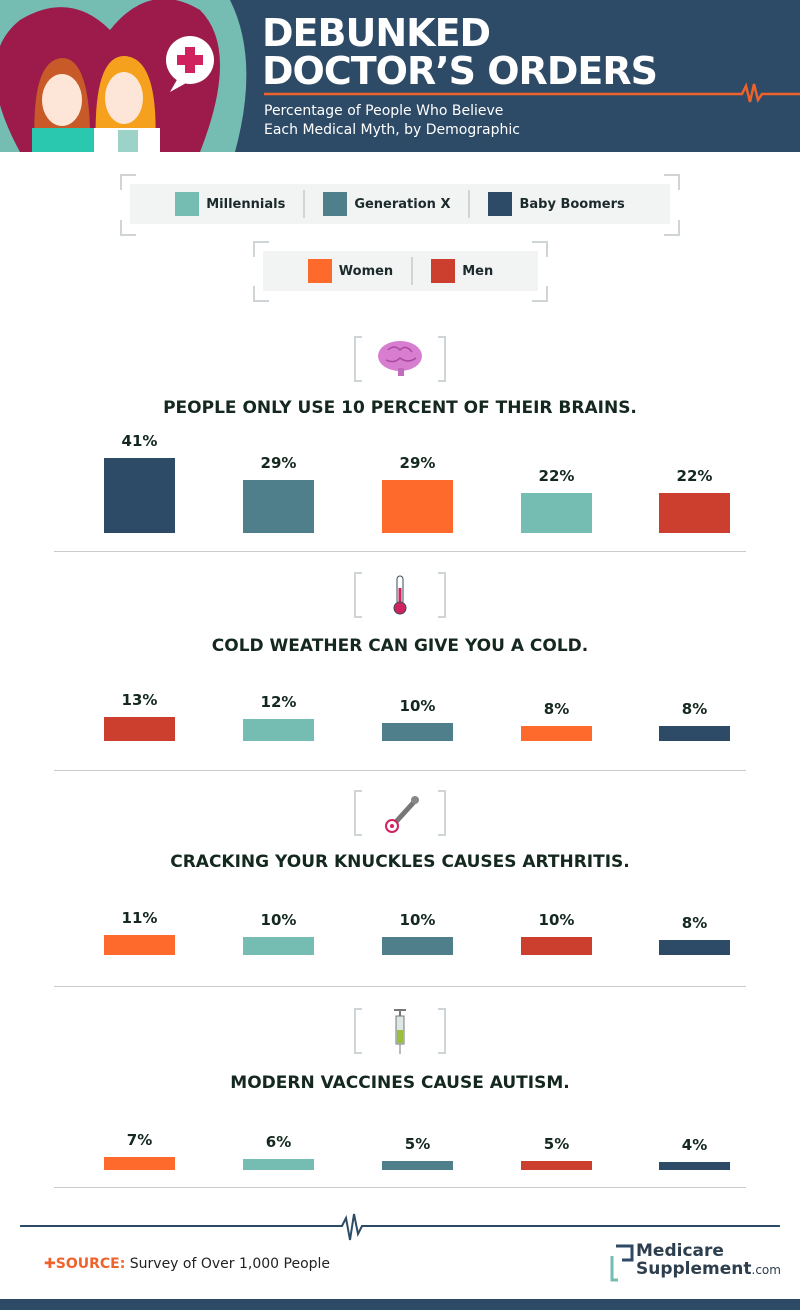 Image resolution: width=800 pixels, height=1310 pixels. What do you see at coordinates (376, 33) in the screenshot?
I see `title-line-1: DEBUNKED` at bounding box center [376, 33].